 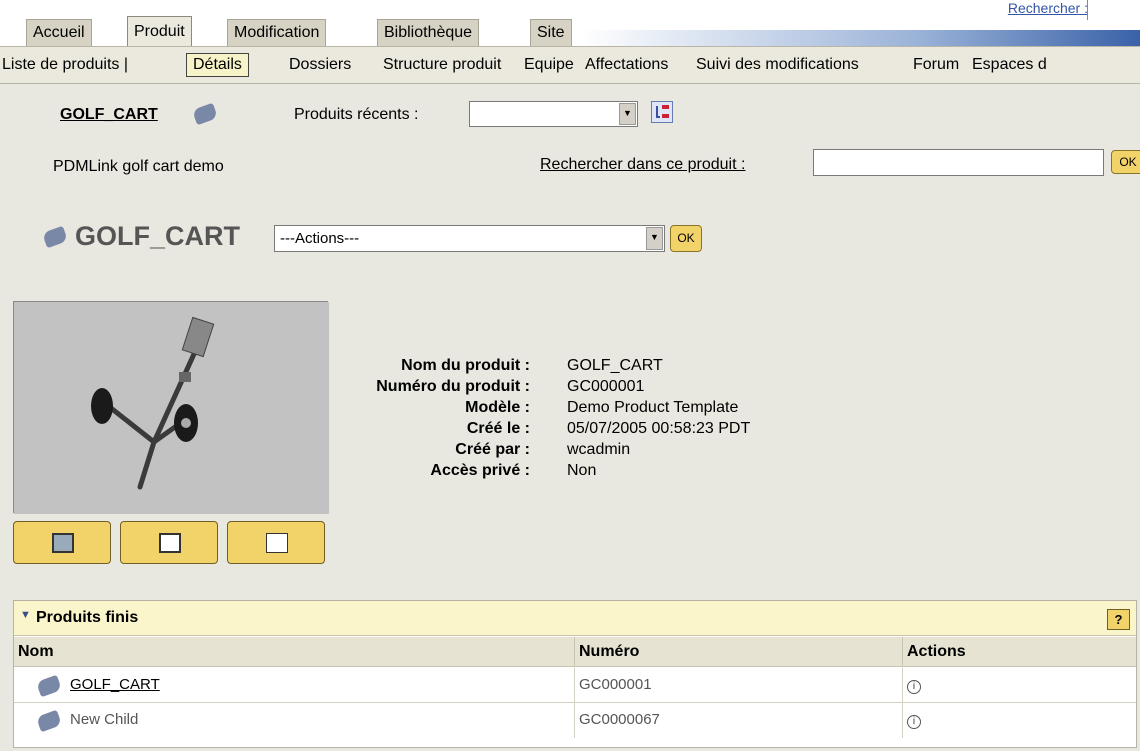 What do you see at coordinates (606, 386) in the screenshot?
I see `property-value: GC000001` at bounding box center [606, 386].